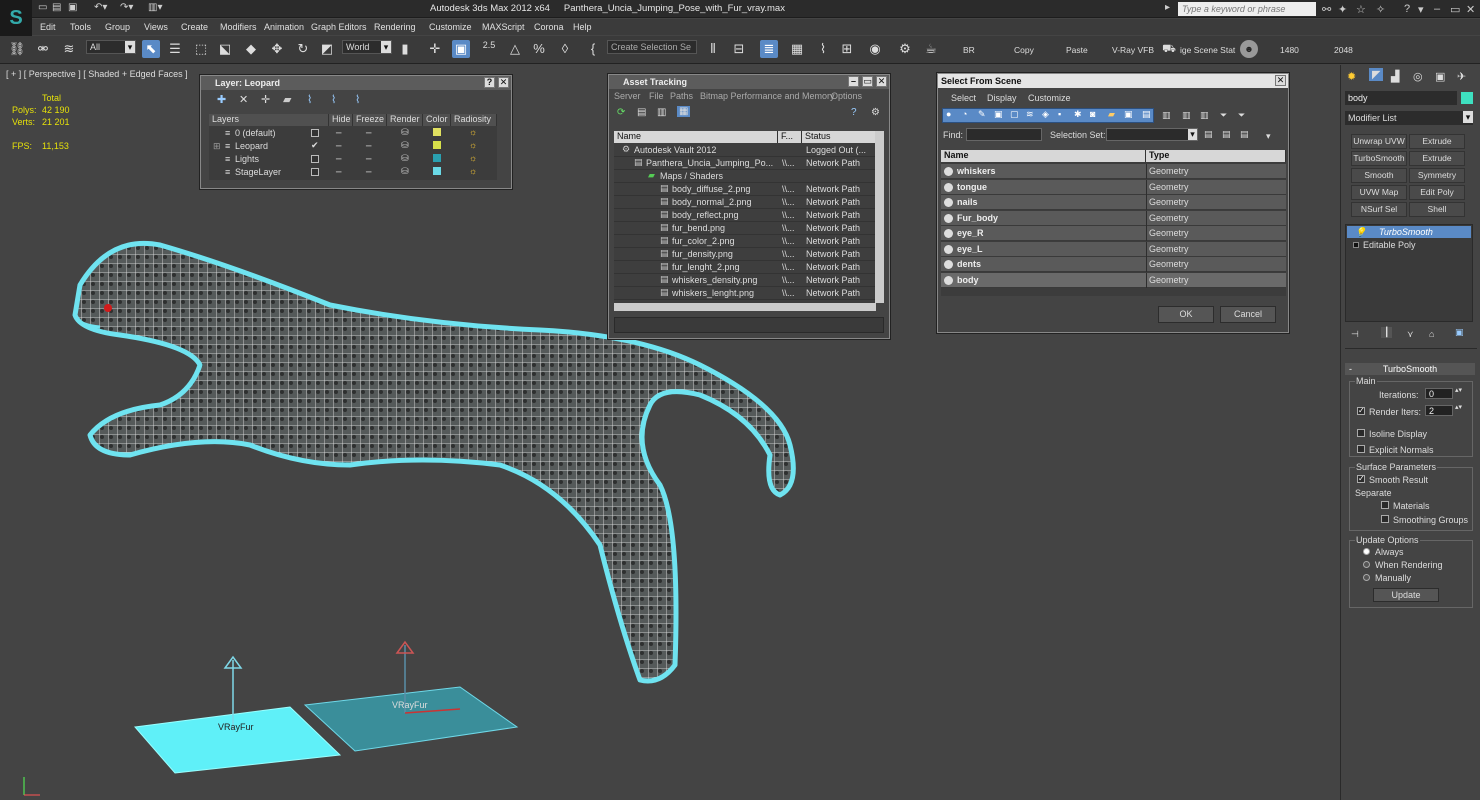 The image size is (1480, 800). I want to click on help-icon: ?, so click(1407, 9).